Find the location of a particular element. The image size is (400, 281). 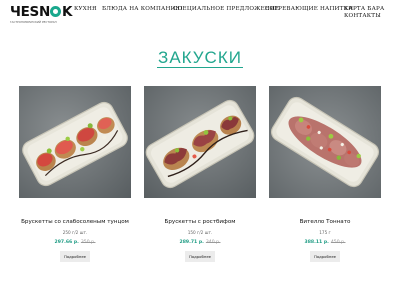

nav-item-group-bar-contacts: КАРТА БАРА КОНТАКТЫ is located at coordinates (364, 13).